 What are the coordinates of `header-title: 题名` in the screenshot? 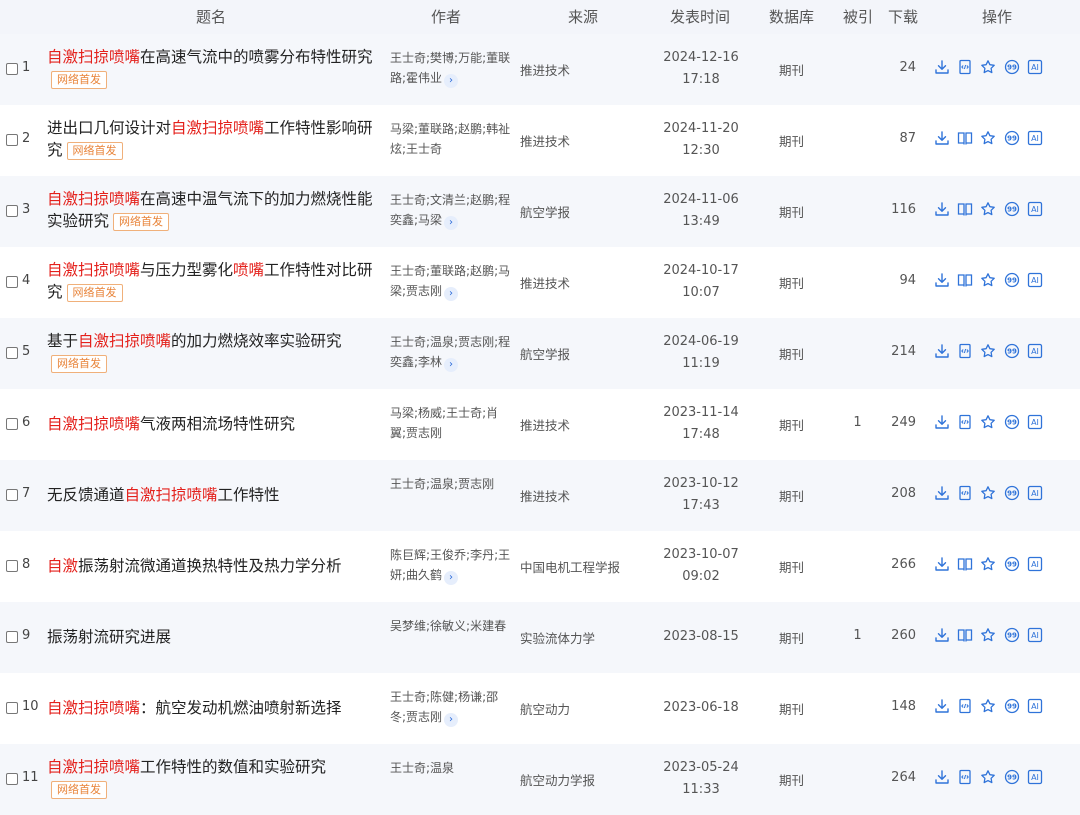 It's located at (211, 16).